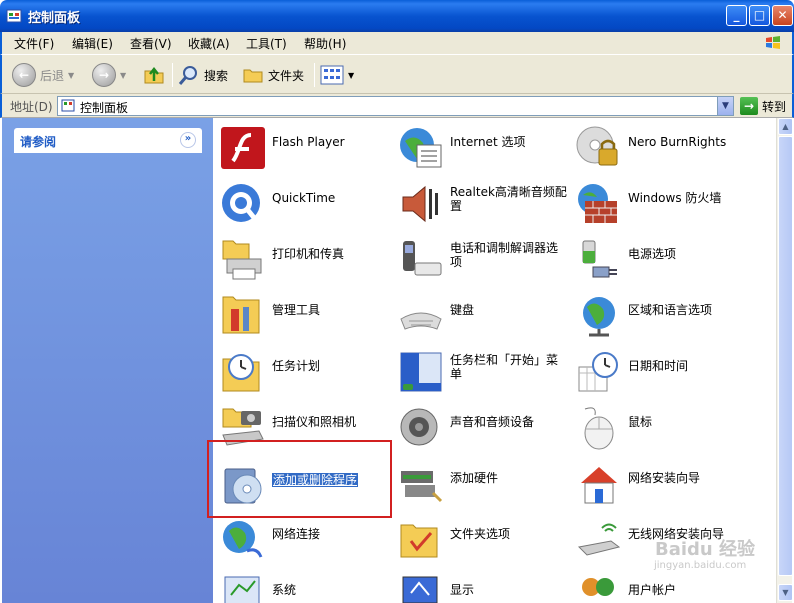 The width and height of the screenshot is (794, 603). I want to click on forward-button: → ▼, so click(109, 75).